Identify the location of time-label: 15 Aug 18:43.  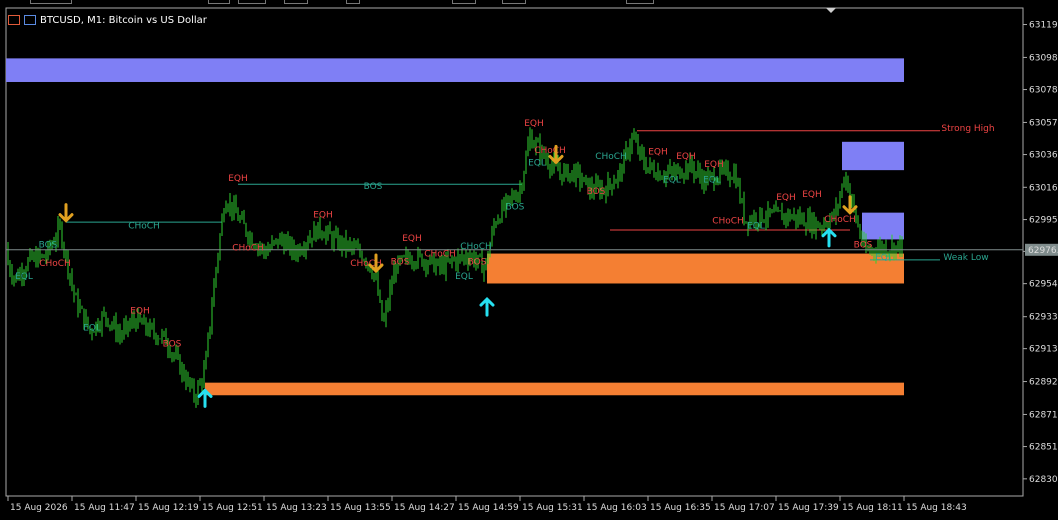
(936, 508).